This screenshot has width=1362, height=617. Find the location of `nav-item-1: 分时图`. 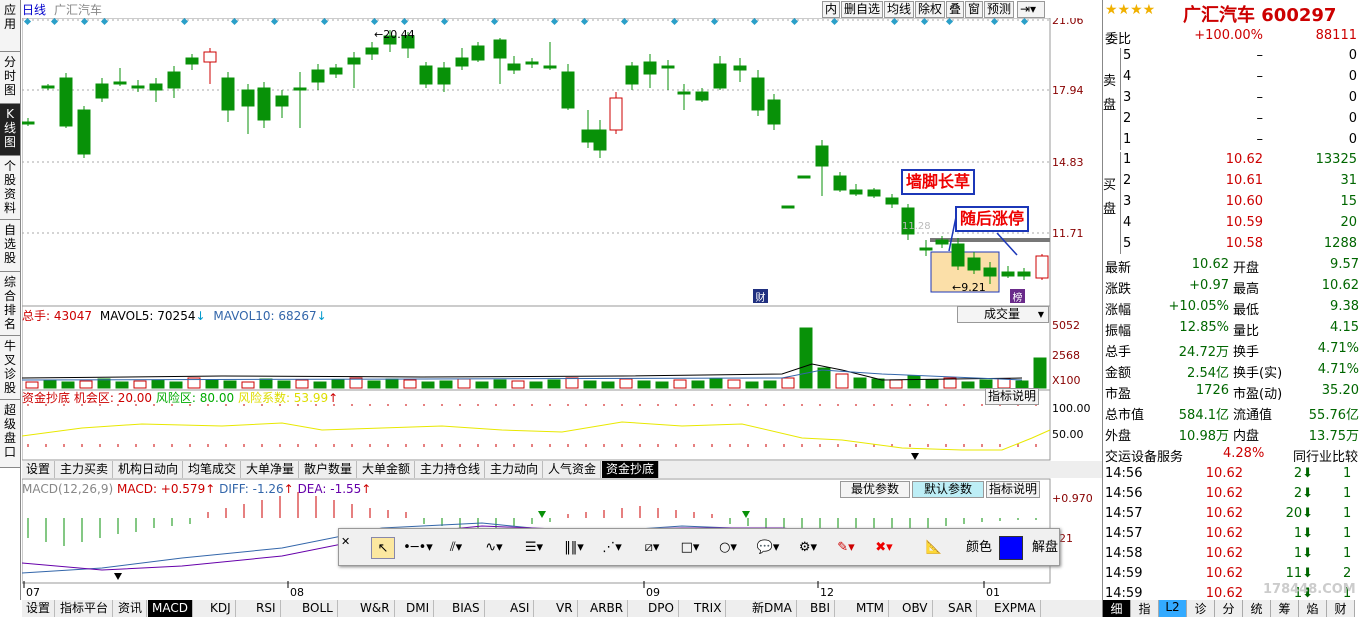

nav-item-1: 分时图 is located at coordinates (10, 78).